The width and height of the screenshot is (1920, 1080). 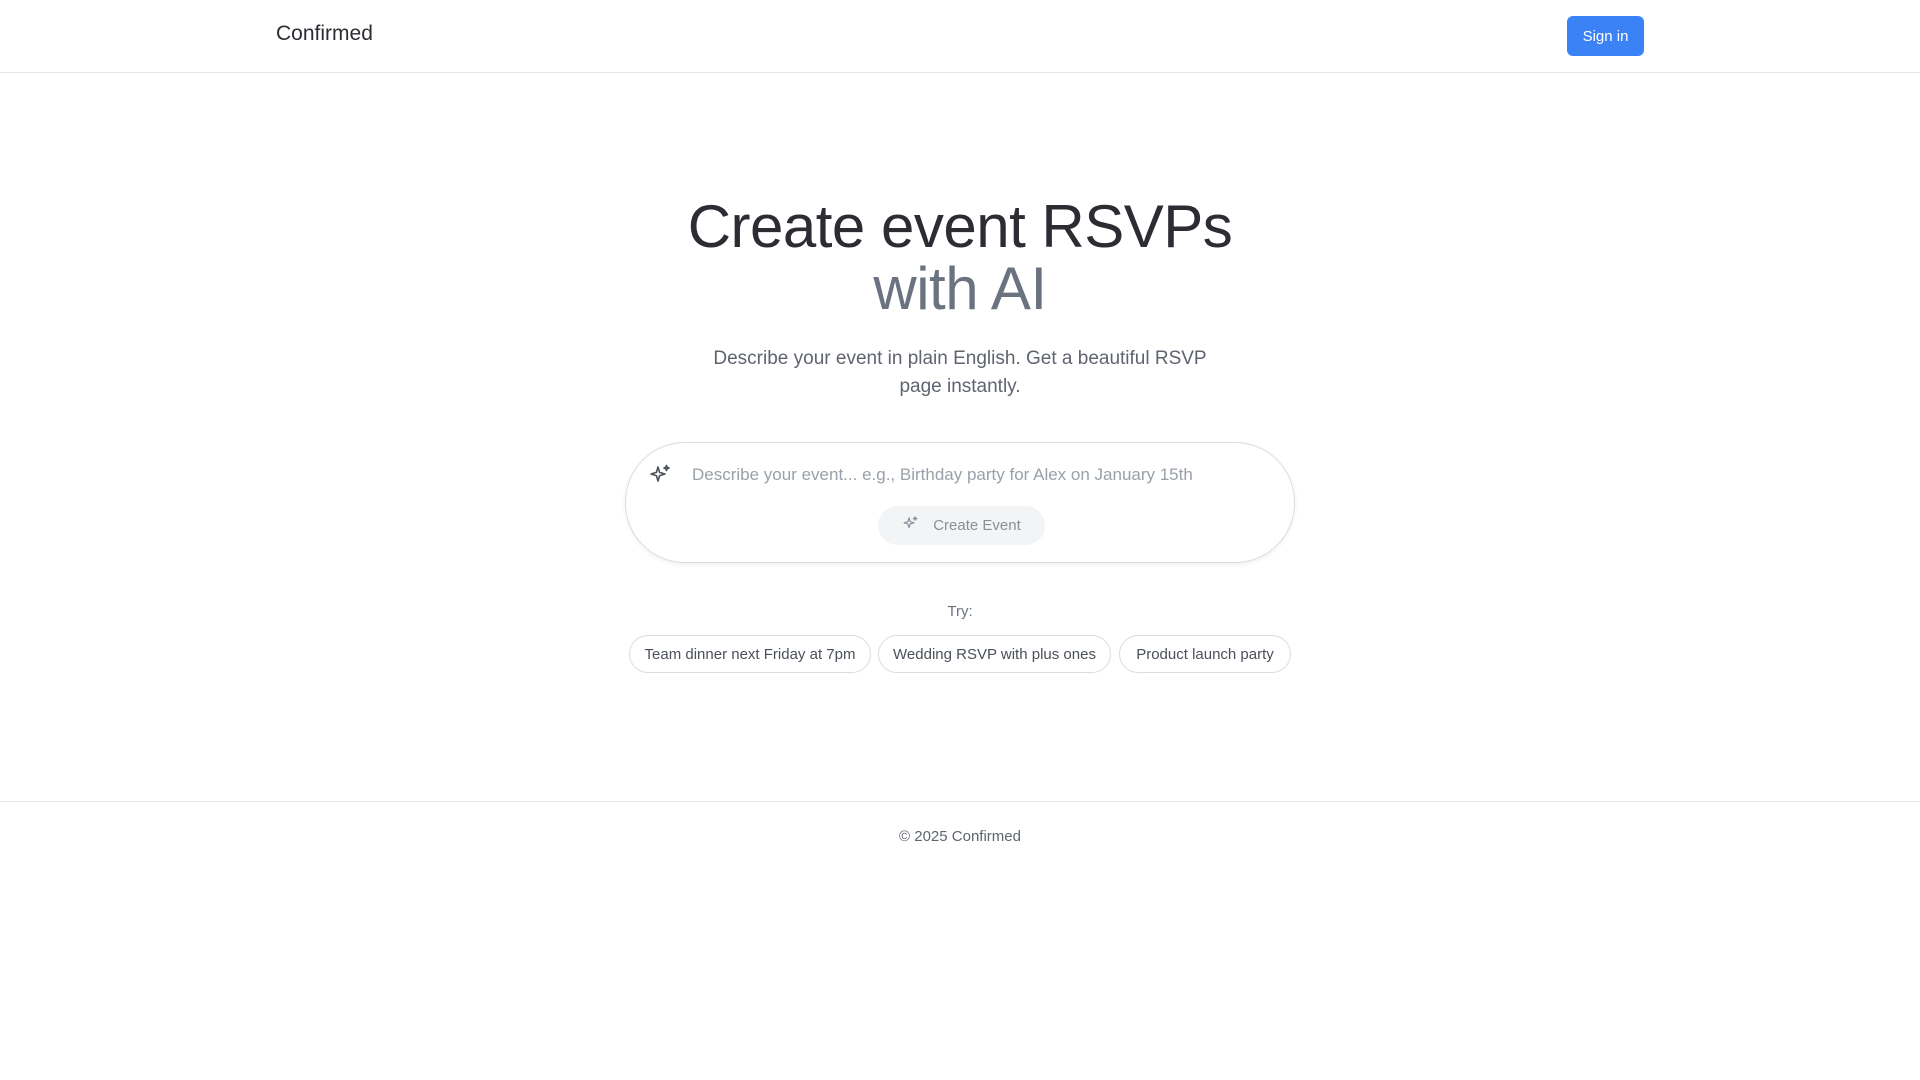 I want to click on footer-copyright: © 2025 Confirmed, so click(x=960, y=836).